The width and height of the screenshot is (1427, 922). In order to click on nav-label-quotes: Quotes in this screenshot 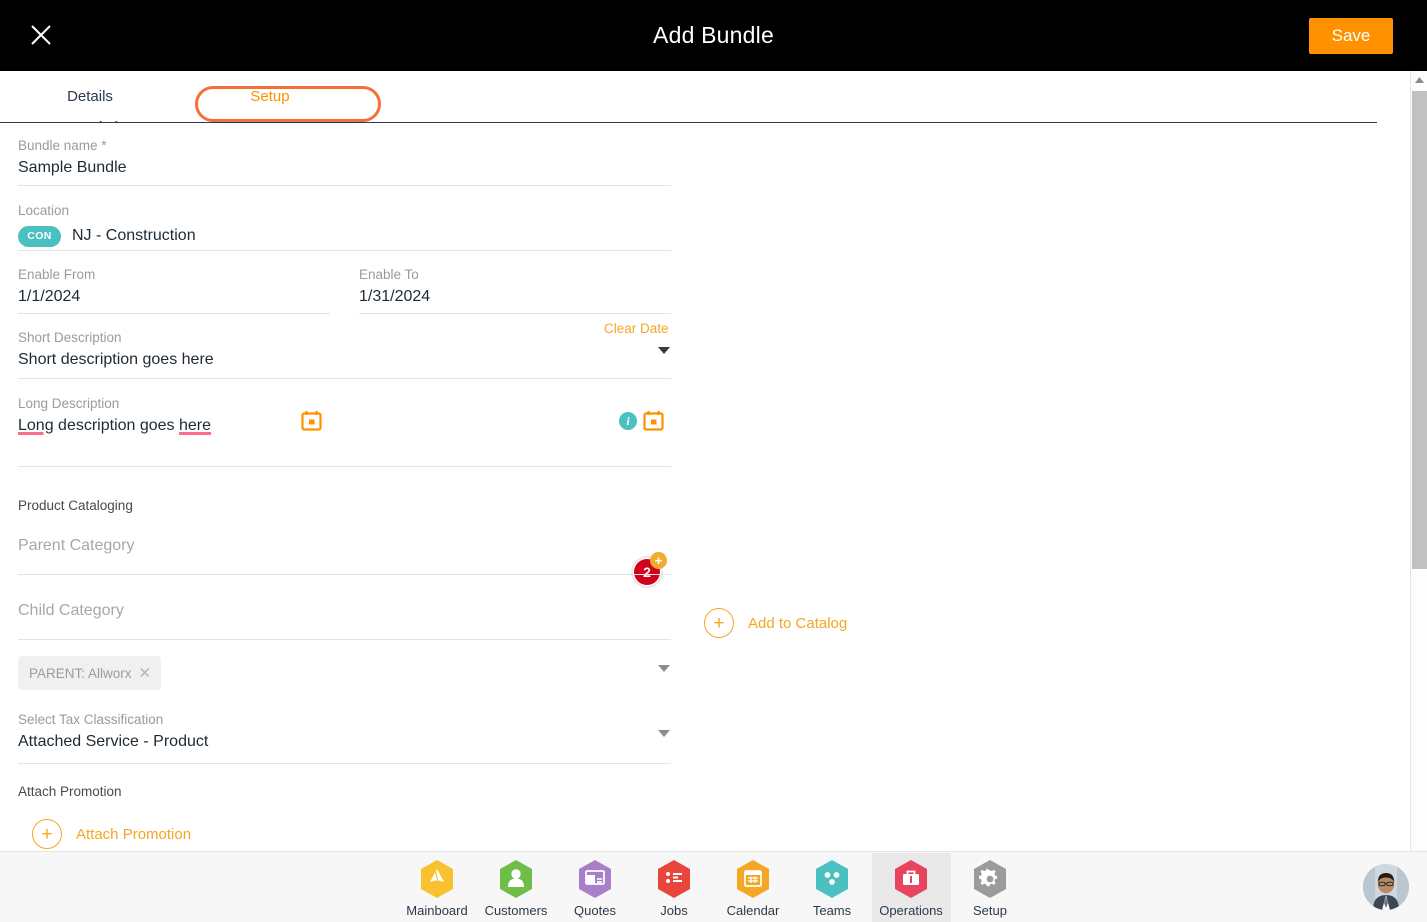, I will do `click(595, 910)`.